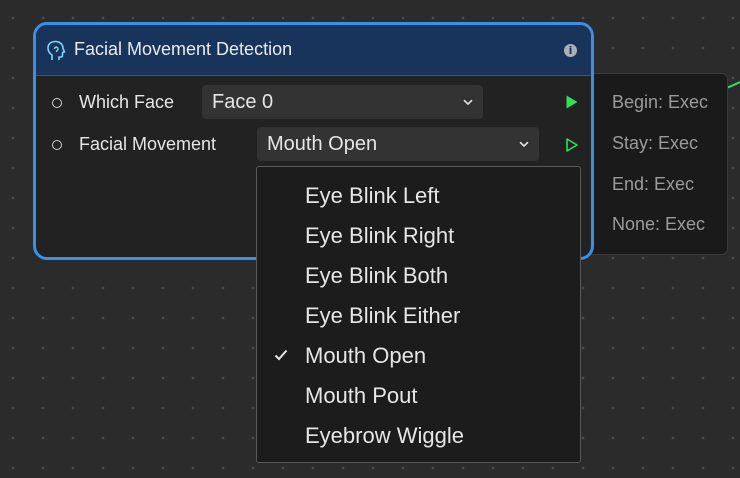  I want to click on which-face-label: Which Face, so click(127, 102).